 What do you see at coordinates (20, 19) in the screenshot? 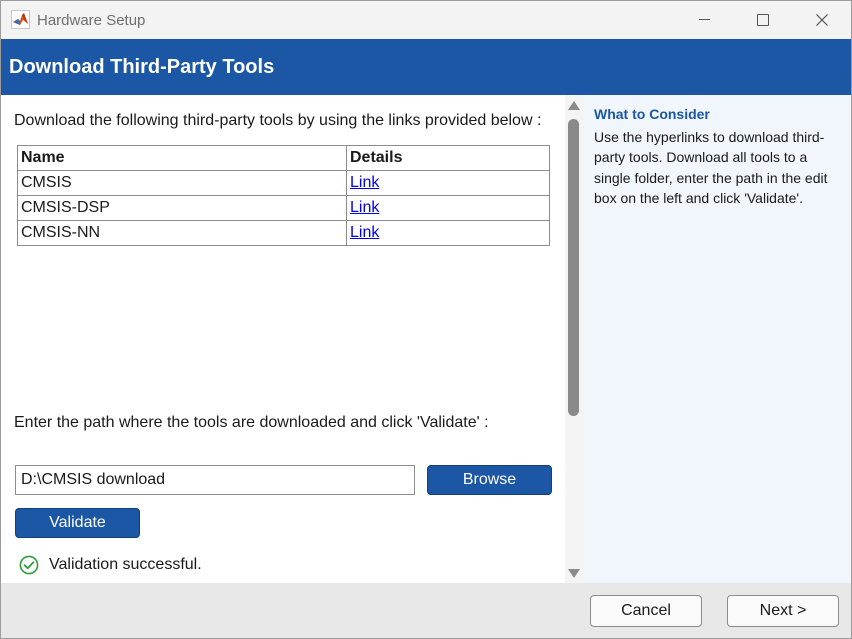
I see `matlab-logo-icon` at bounding box center [20, 19].